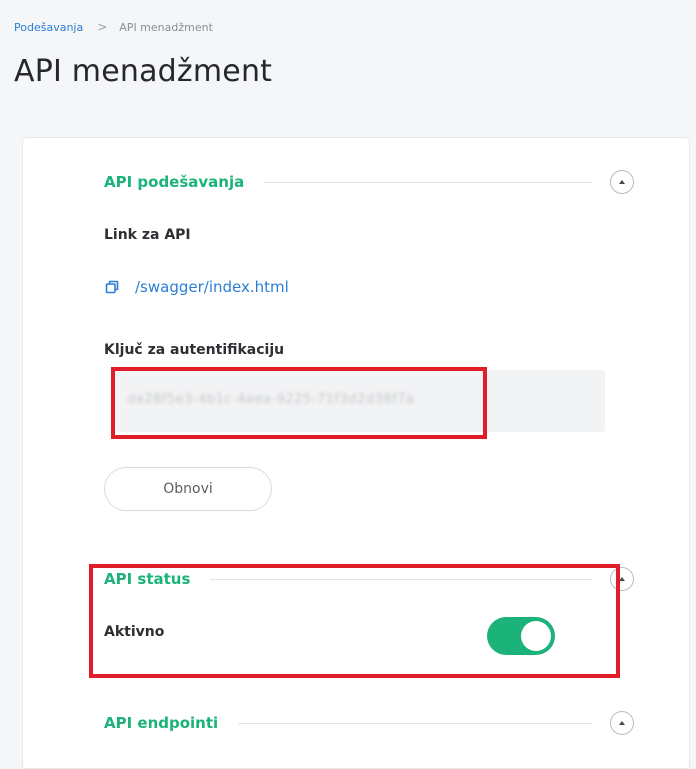 The width and height of the screenshot is (696, 769). I want to click on copy-icon, so click(112, 287).